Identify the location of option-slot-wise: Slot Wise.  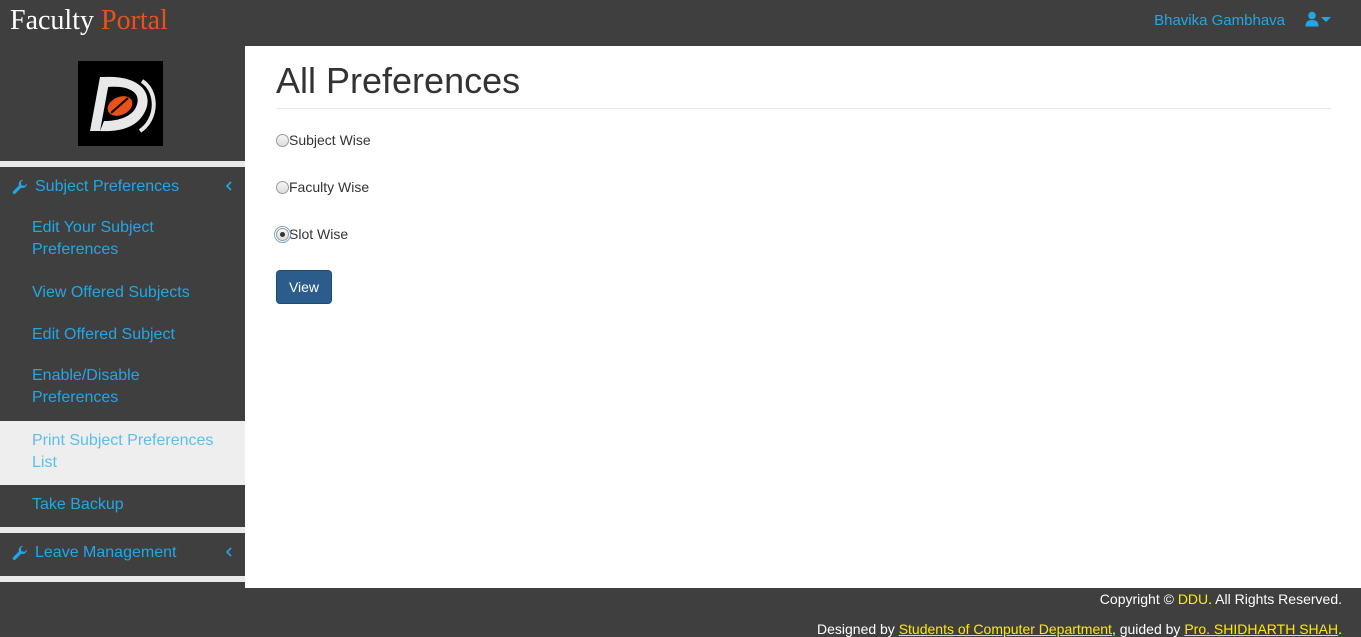
(311, 234).